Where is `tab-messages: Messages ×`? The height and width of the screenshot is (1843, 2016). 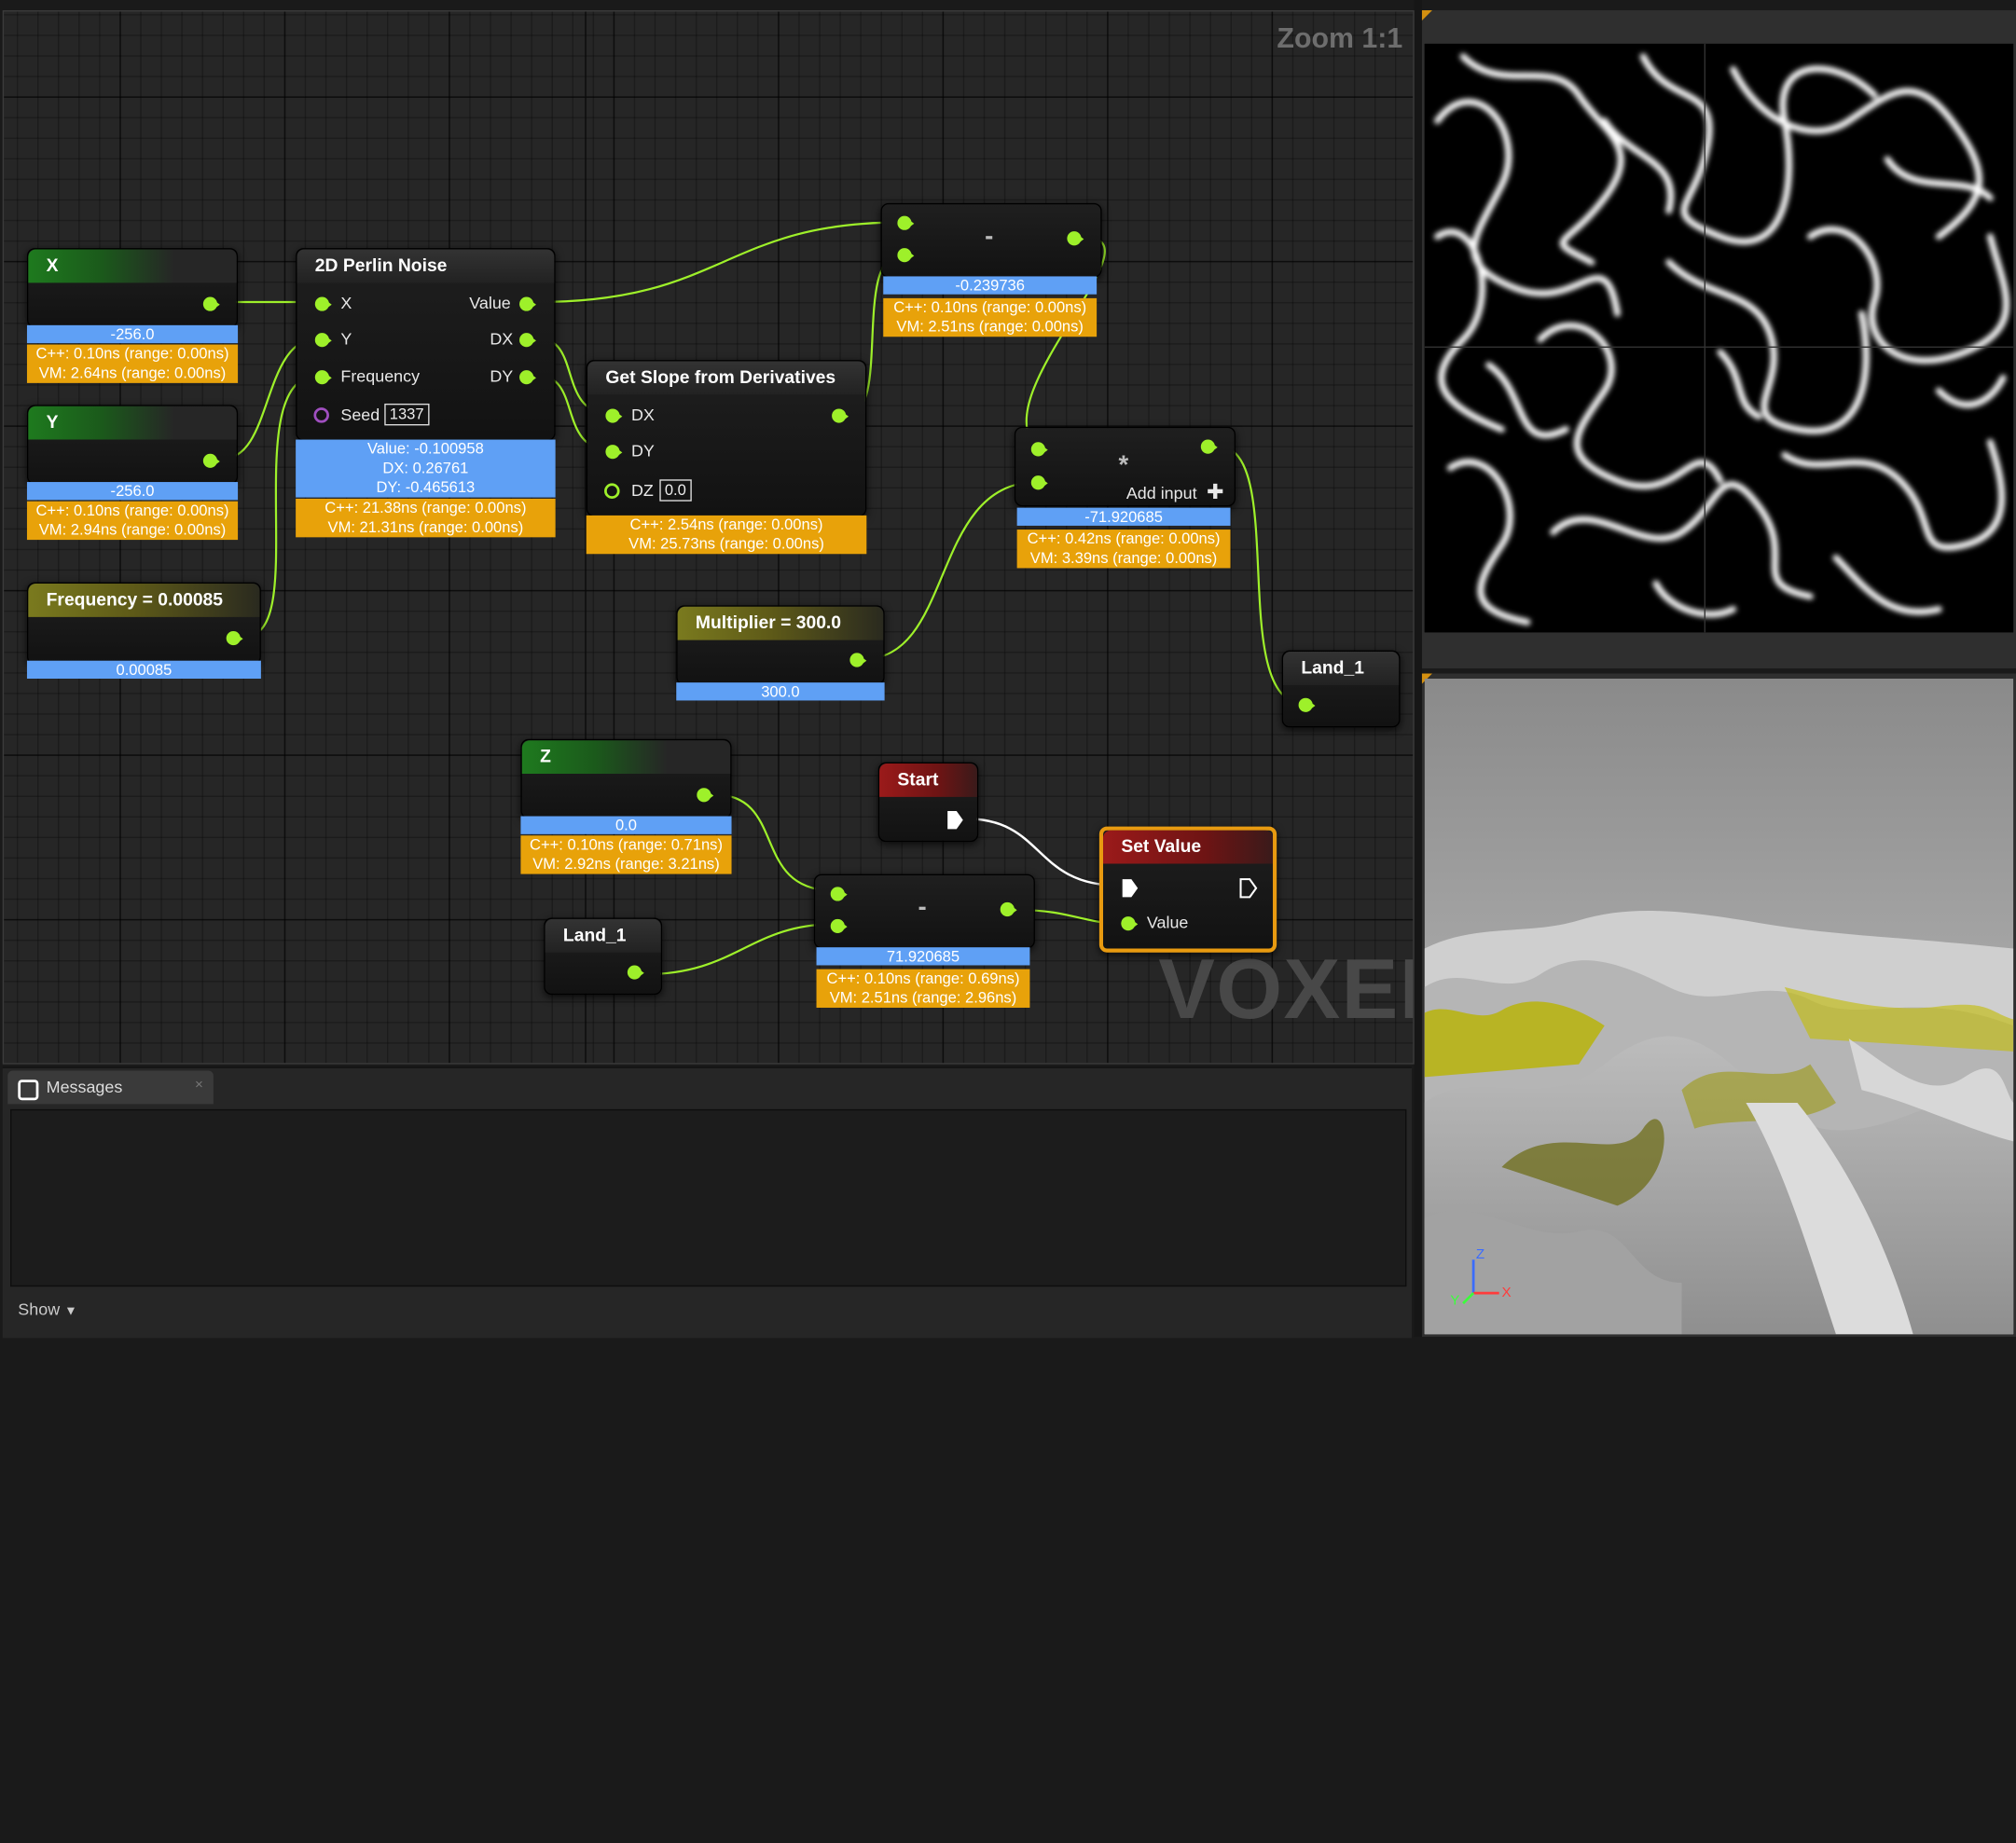 tab-messages: Messages × is located at coordinates (110, 1087).